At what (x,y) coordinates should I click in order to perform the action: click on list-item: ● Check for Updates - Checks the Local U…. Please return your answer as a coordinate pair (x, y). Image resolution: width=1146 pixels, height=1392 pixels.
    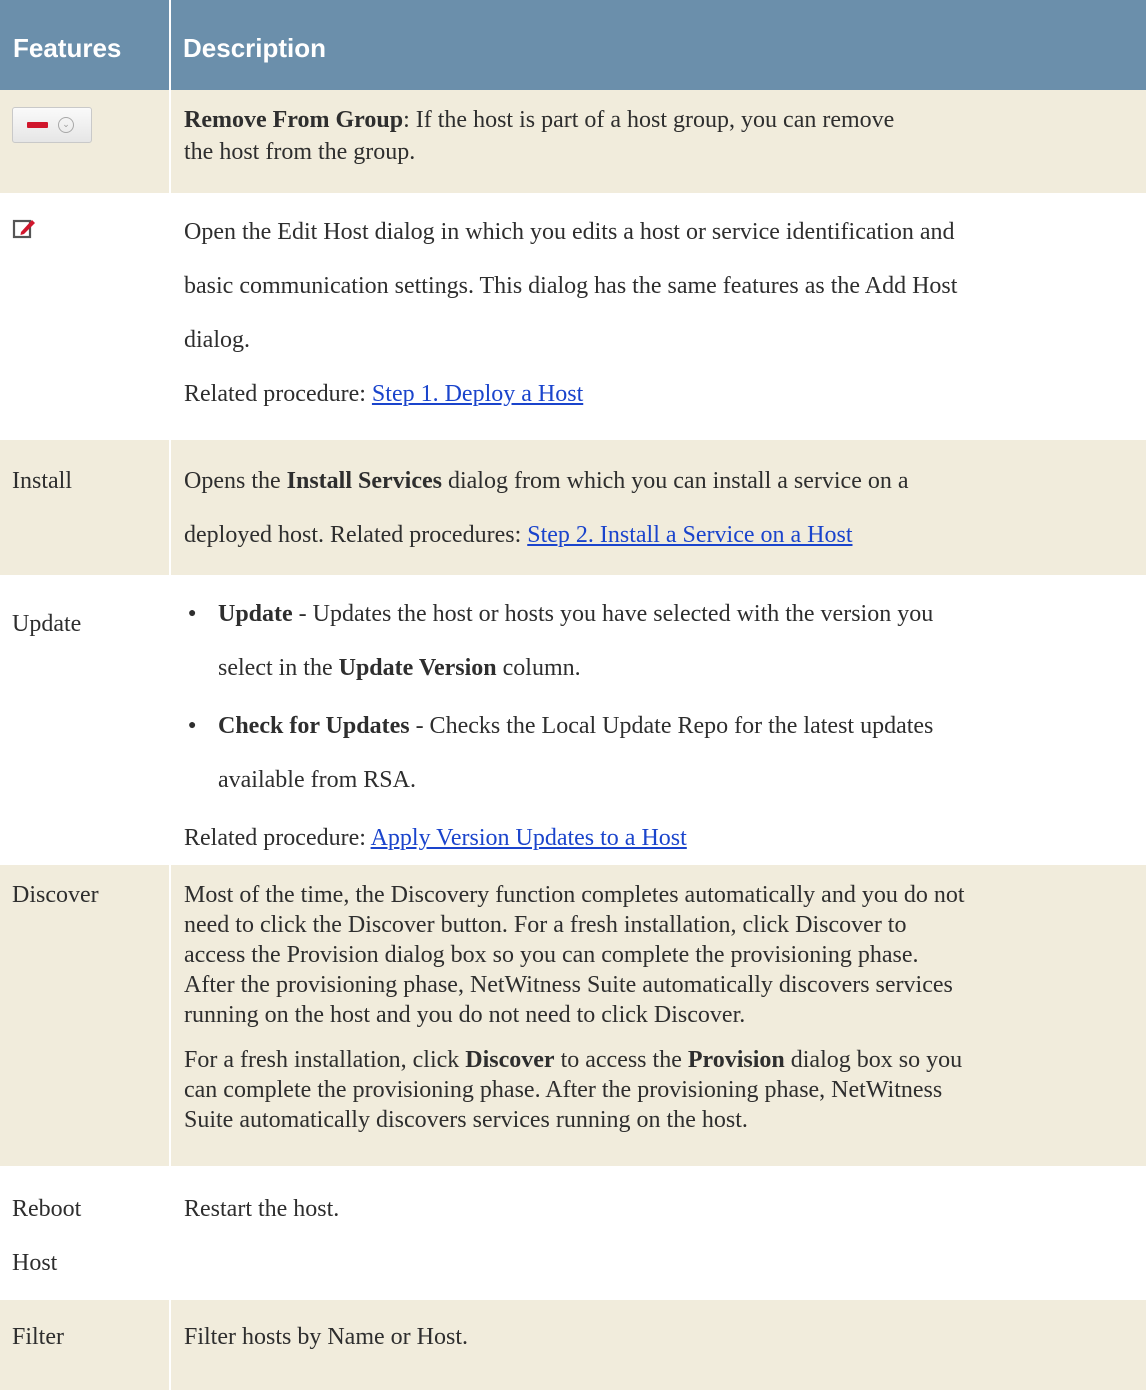
    Looking at the image, I should click on (561, 753).